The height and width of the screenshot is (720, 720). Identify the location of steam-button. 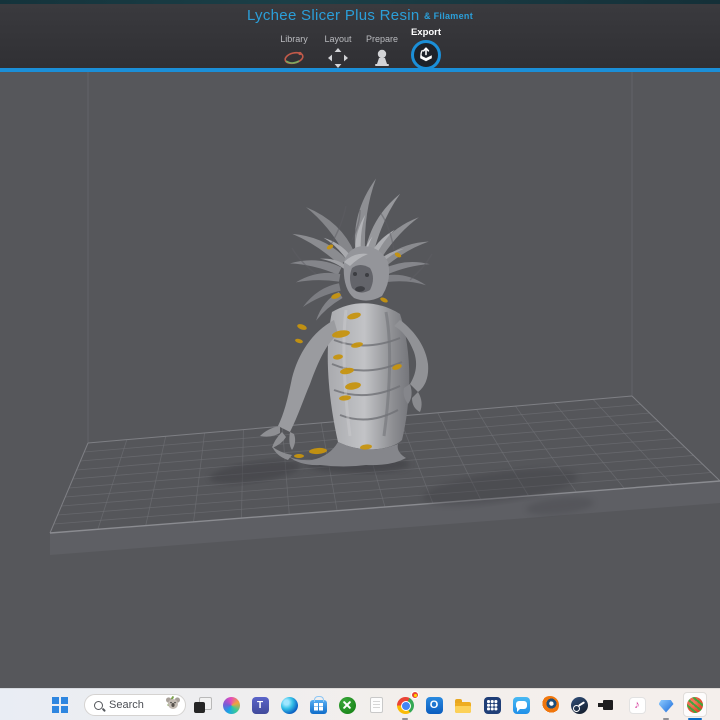
(579, 705).